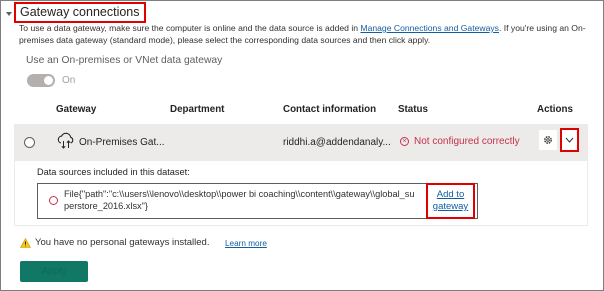  I want to click on cloud-gateway-icon, so click(65, 140).